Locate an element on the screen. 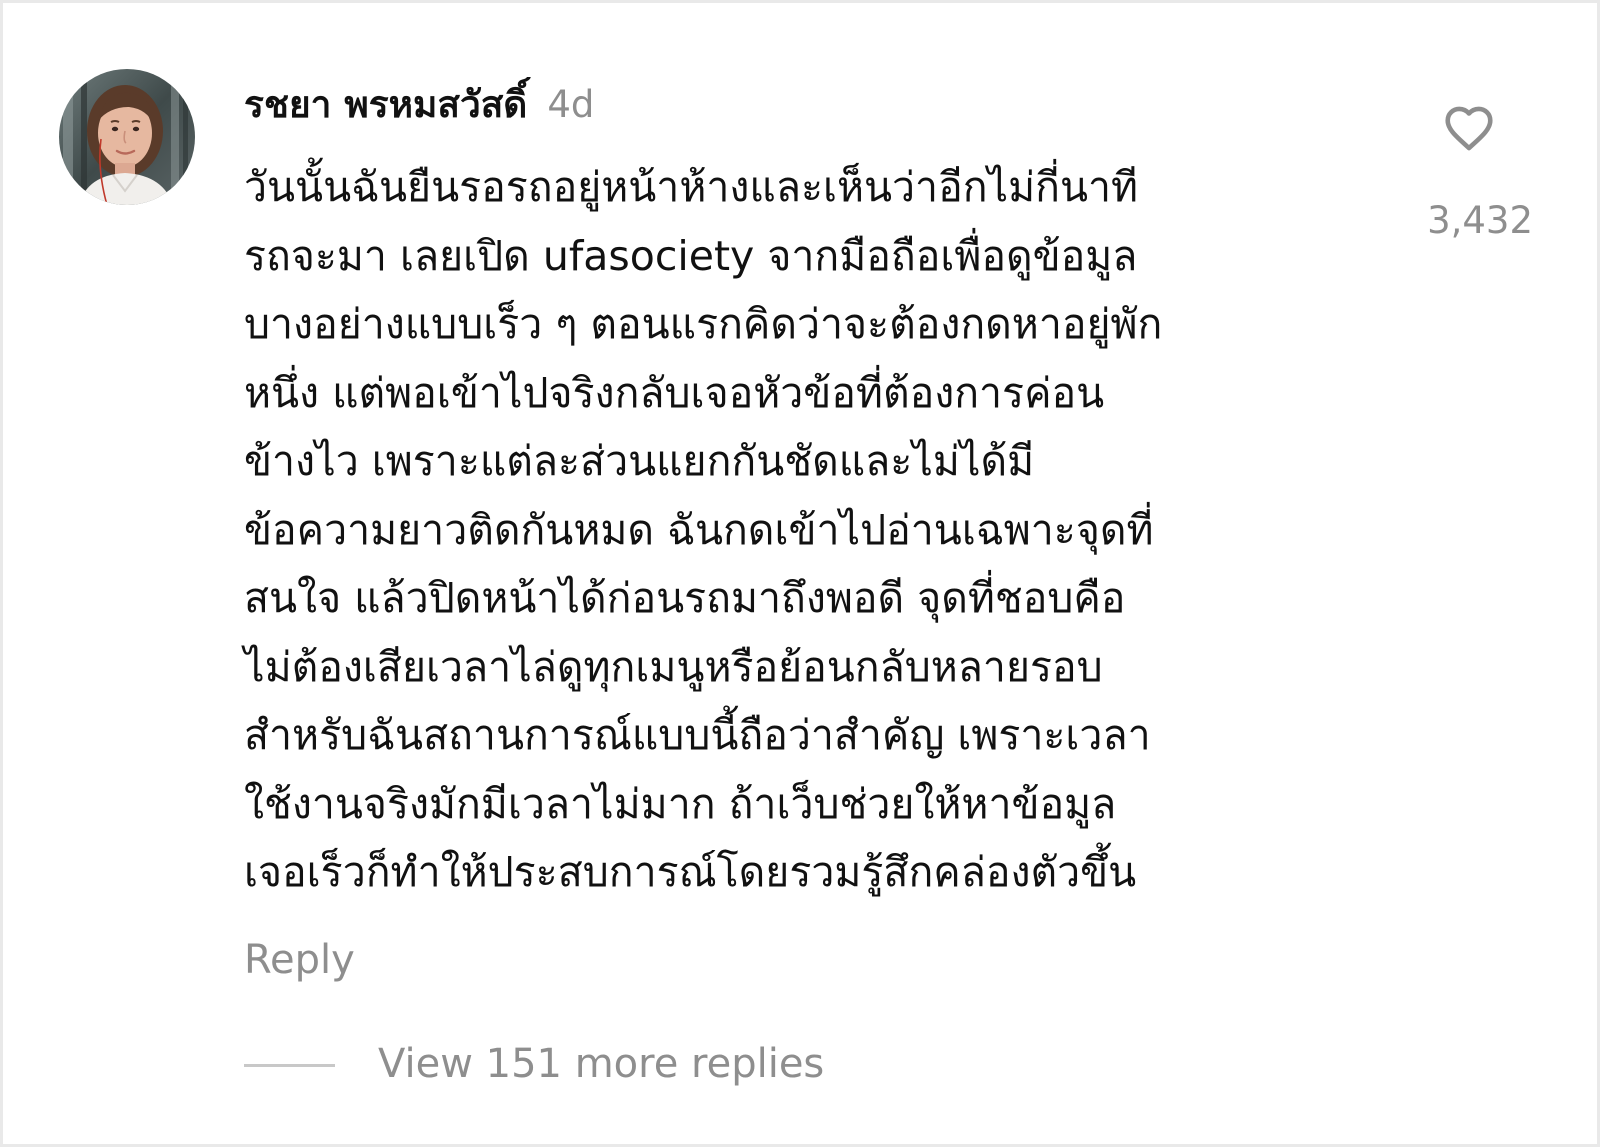 The width and height of the screenshot is (1600, 1147). heart-outline-icon is located at coordinates (1469, 128).